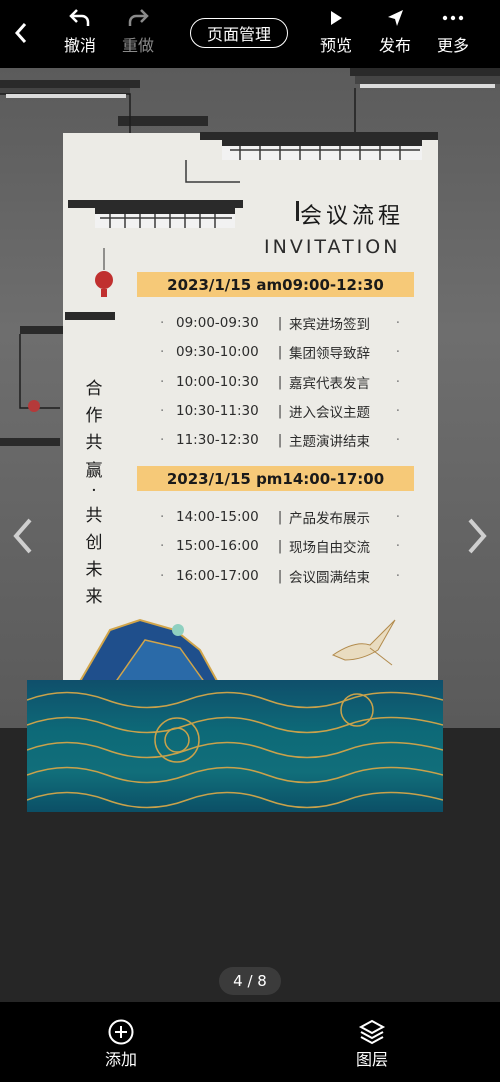  What do you see at coordinates (235, 750) in the screenshot?
I see `wave-pattern` at bounding box center [235, 750].